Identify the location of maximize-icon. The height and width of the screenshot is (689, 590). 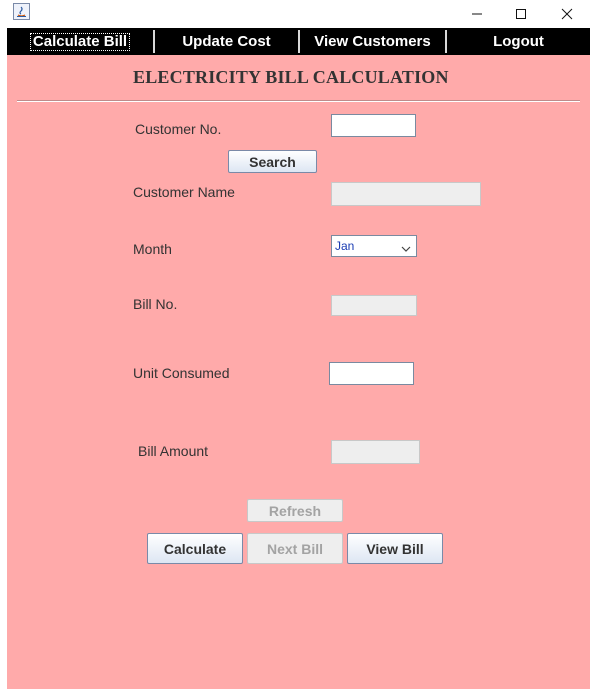
(521, 14).